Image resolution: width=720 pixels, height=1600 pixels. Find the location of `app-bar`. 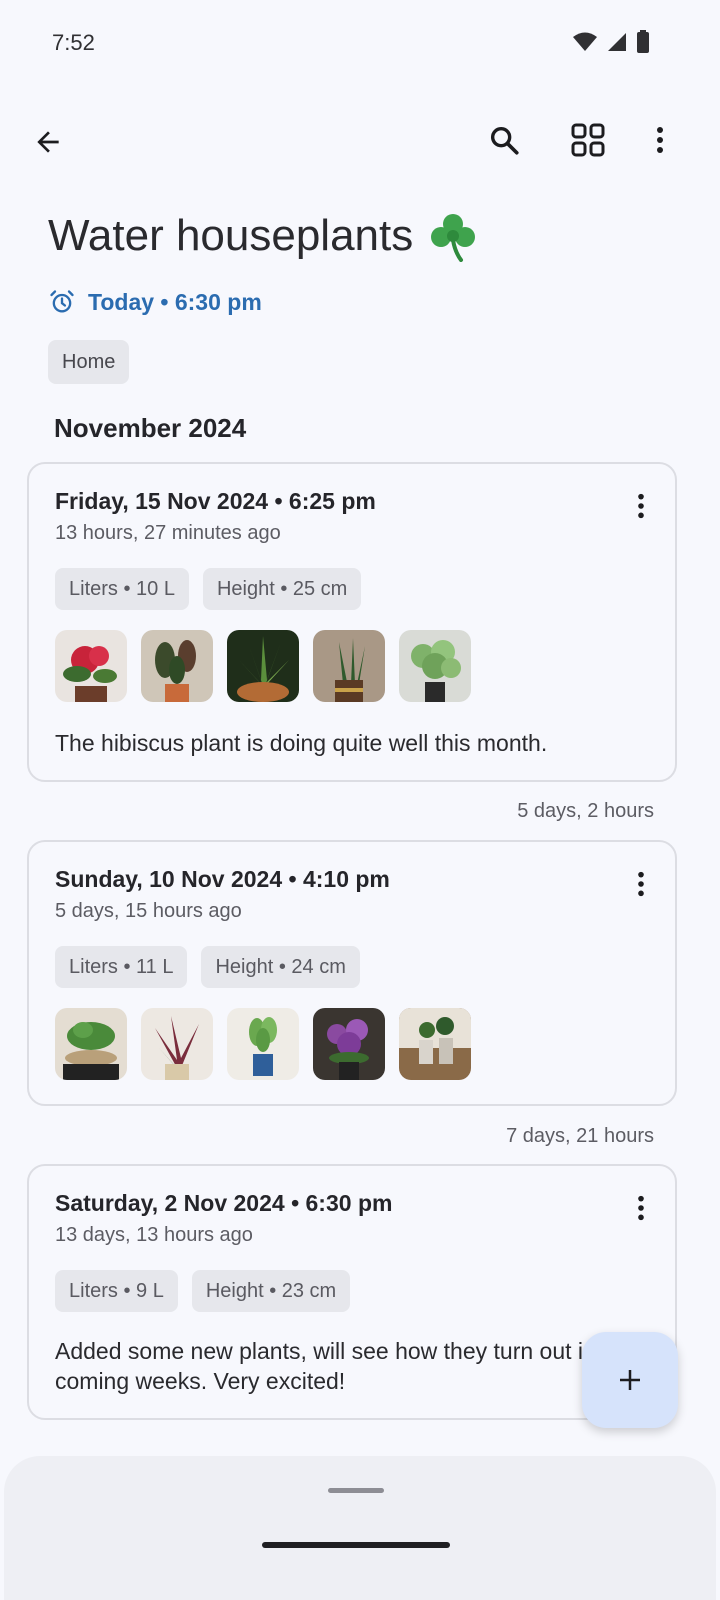

app-bar is located at coordinates (360, 142).